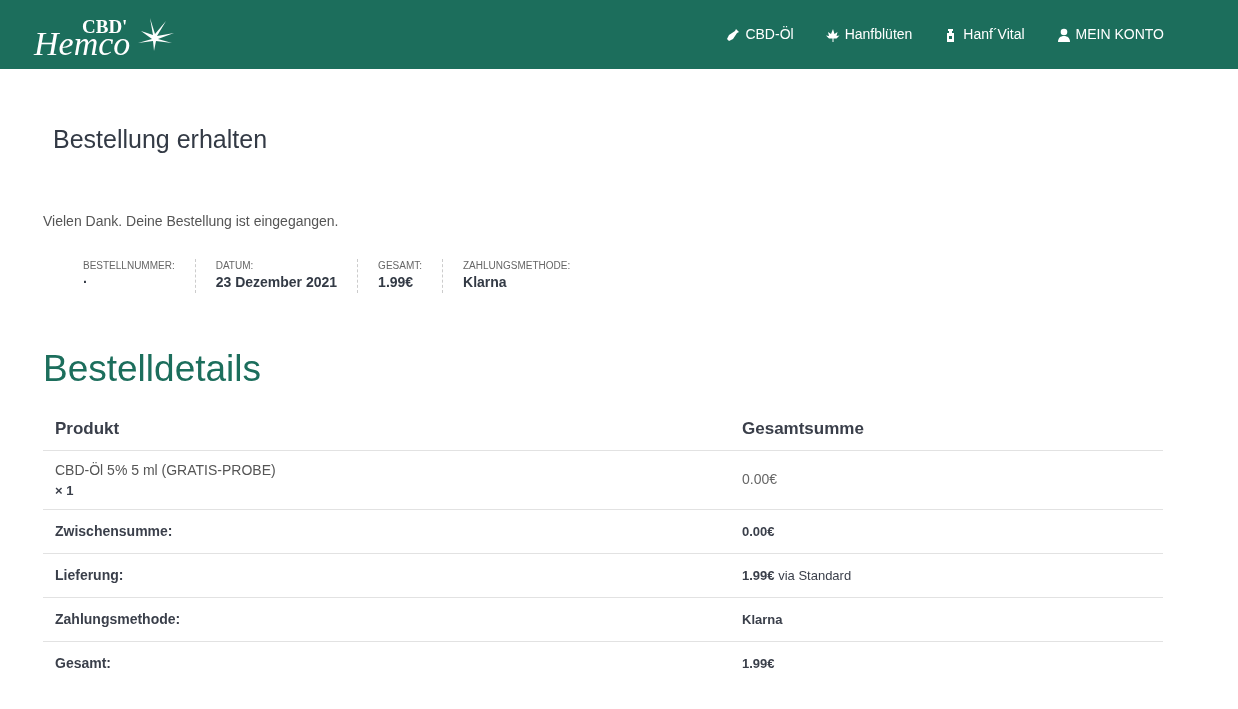  I want to click on product-name: CBD-Öl 5% 5 ml (GRATIS-PROBE), so click(166, 470).